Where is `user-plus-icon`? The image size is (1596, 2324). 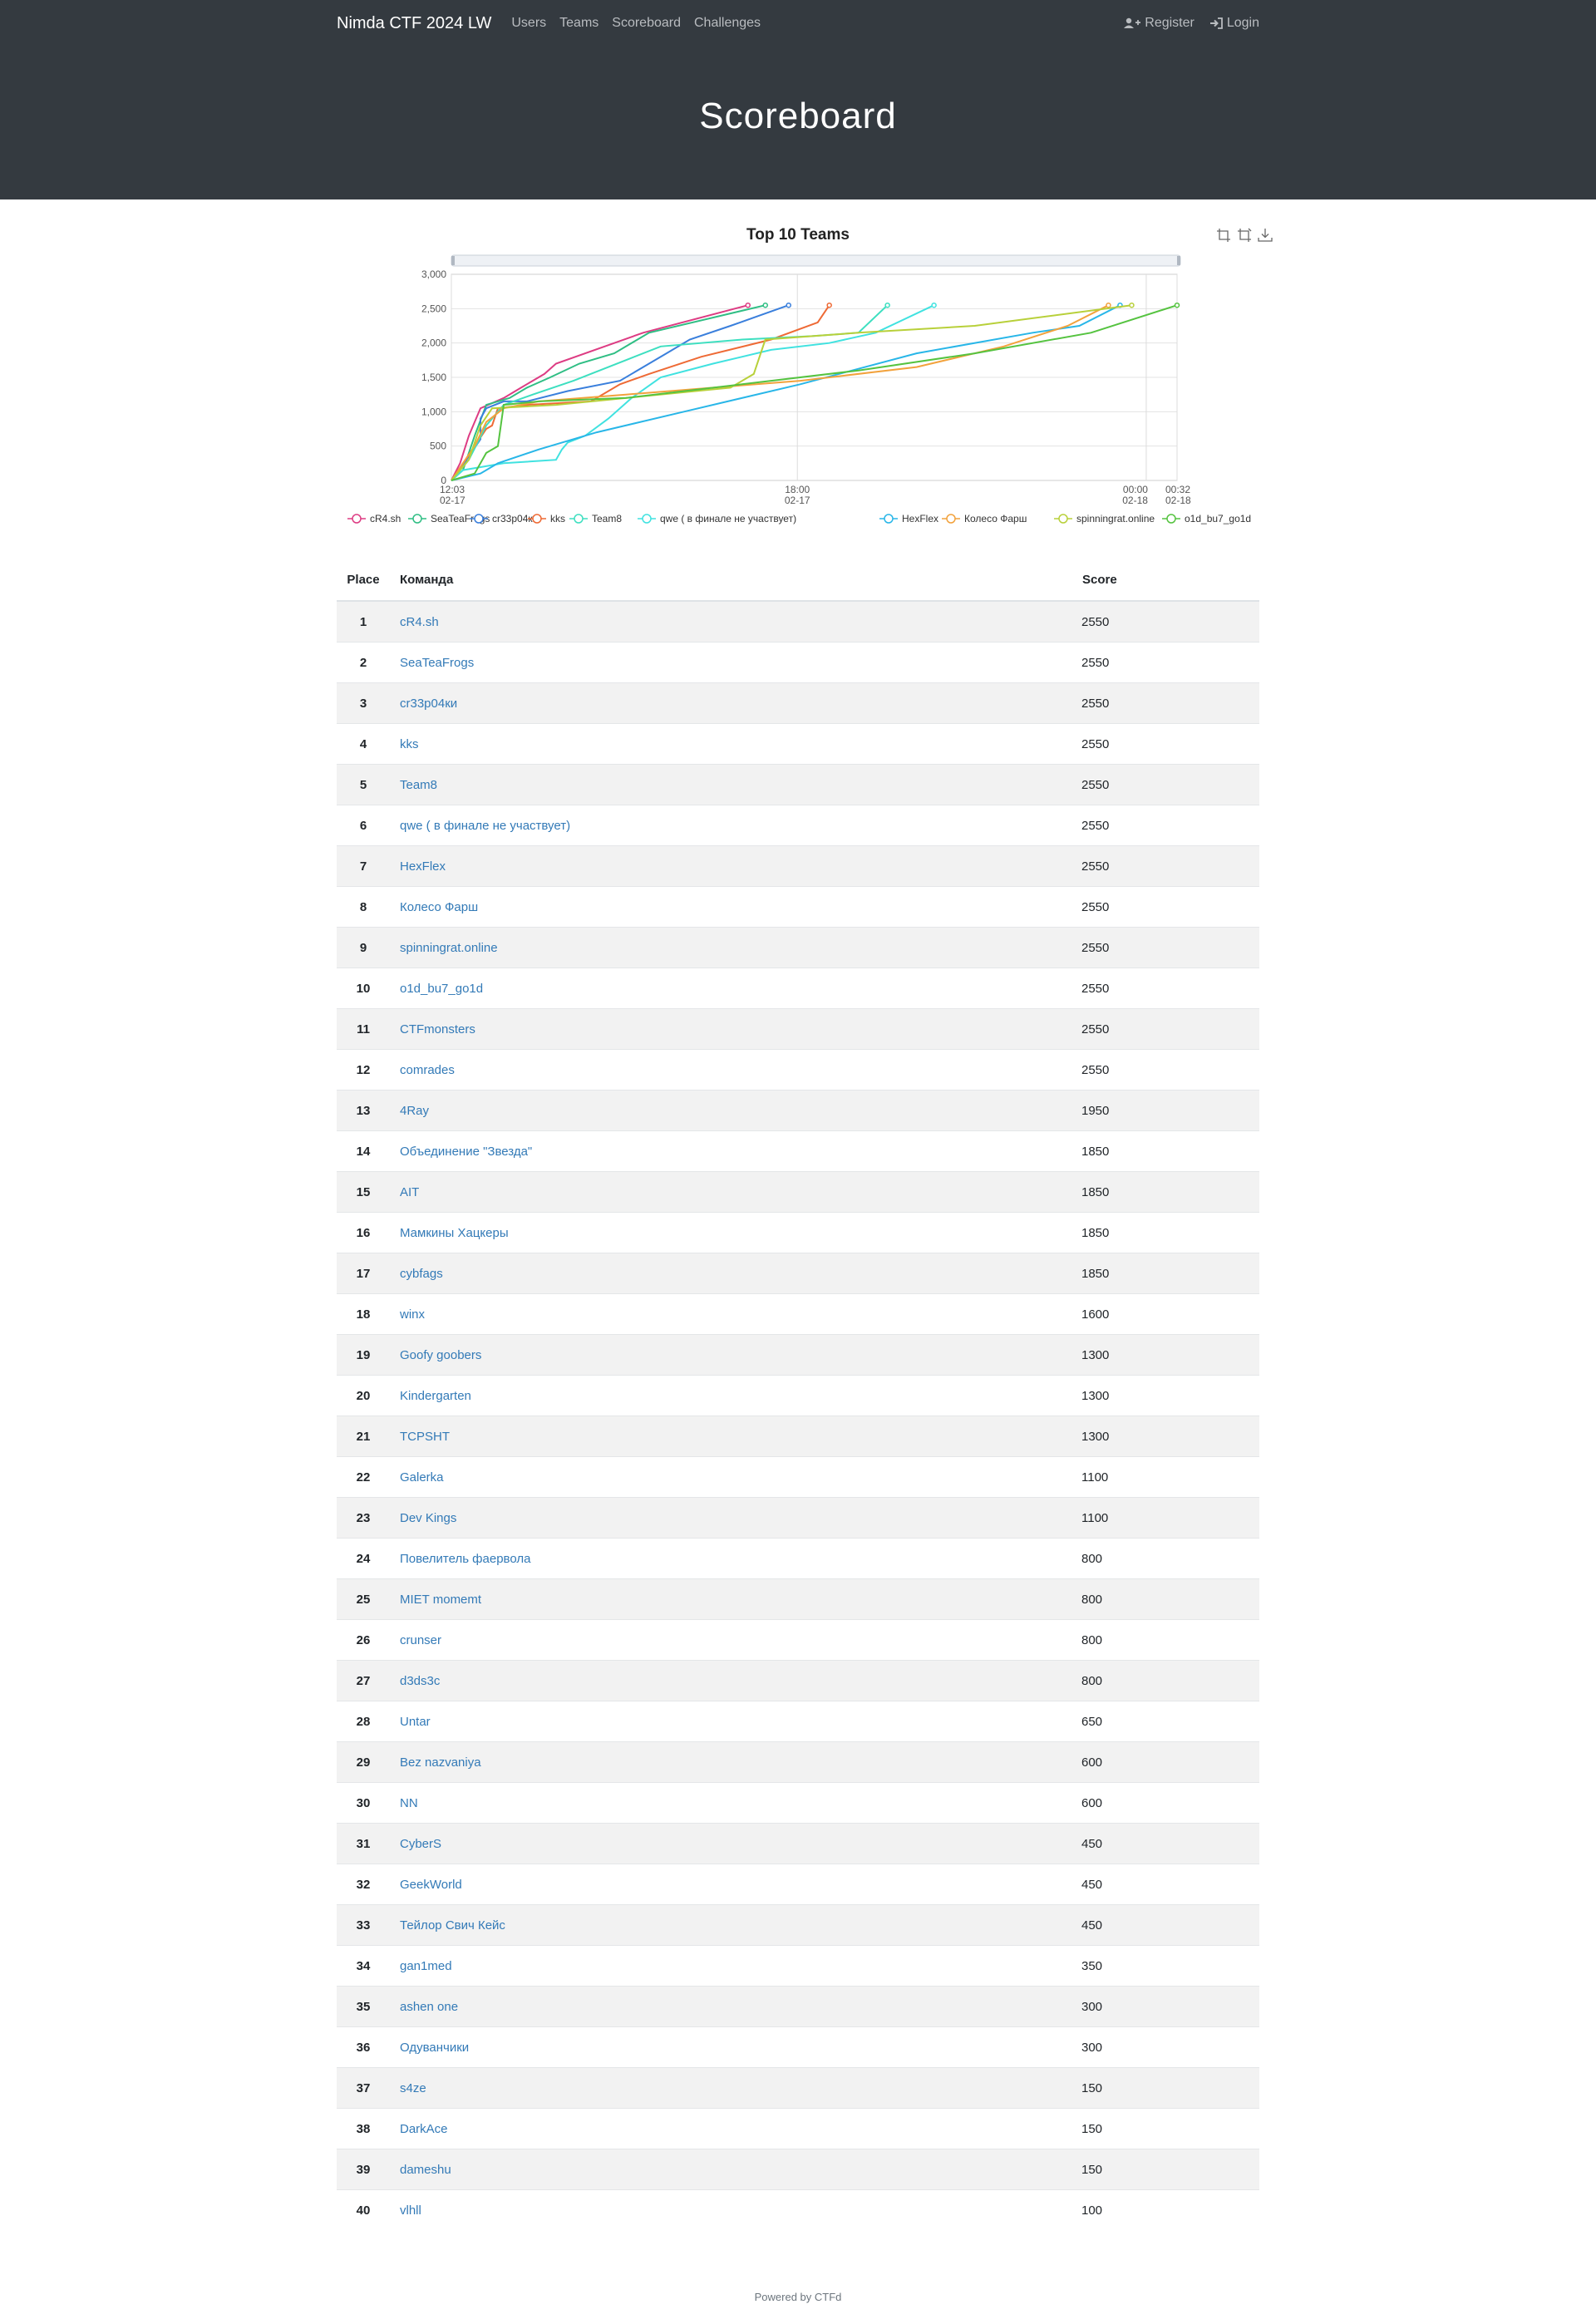
user-plus-icon is located at coordinates (1132, 22).